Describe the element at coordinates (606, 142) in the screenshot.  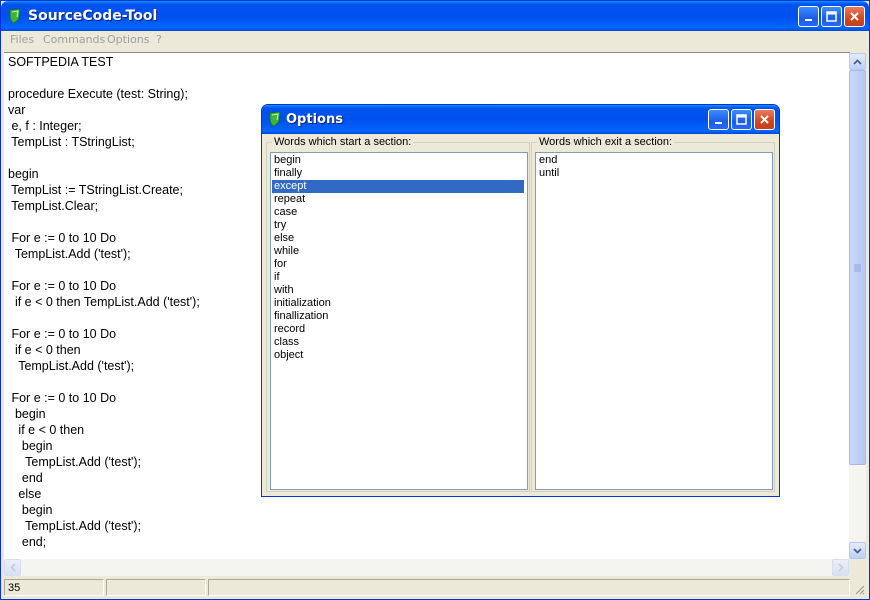
I see `exit-words-label: Words which exit a section:` at that location.